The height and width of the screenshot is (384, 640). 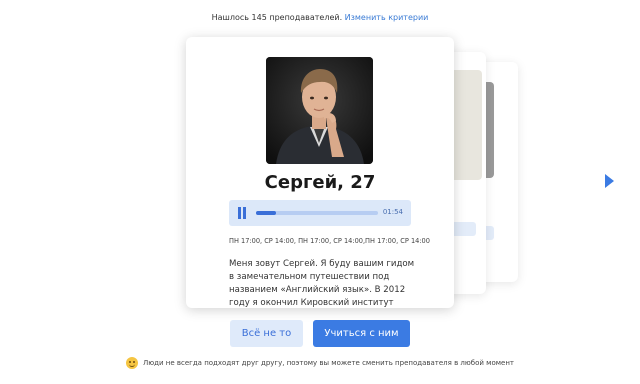 What do you see at coordinates (387, 17) in the screenshot?
I see `change-criteria-link: Изменить критерии` at bounding box center [387, 17].